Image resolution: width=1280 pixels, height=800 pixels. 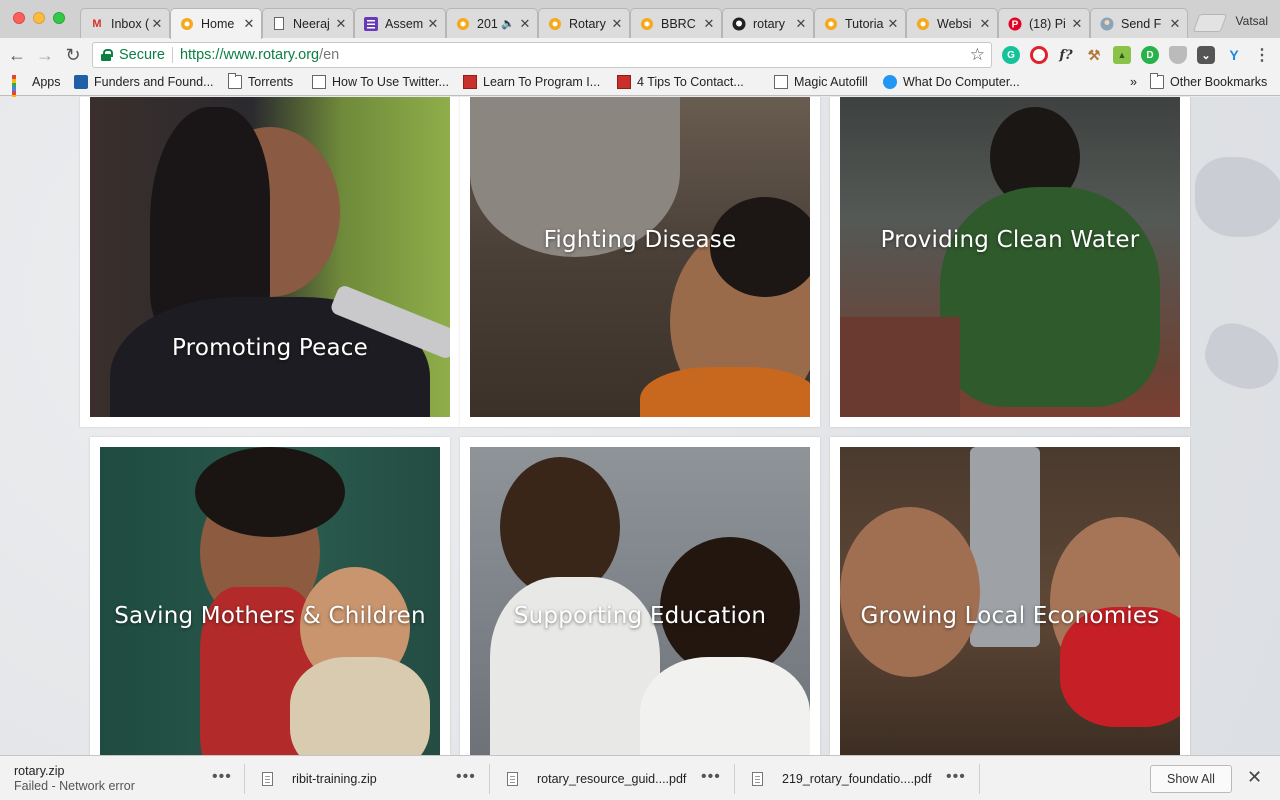 What do you see at coordinates (640, 257) in the screenshot?
I see `card-image: Fighting Disease` at bounding box center [640, 257].